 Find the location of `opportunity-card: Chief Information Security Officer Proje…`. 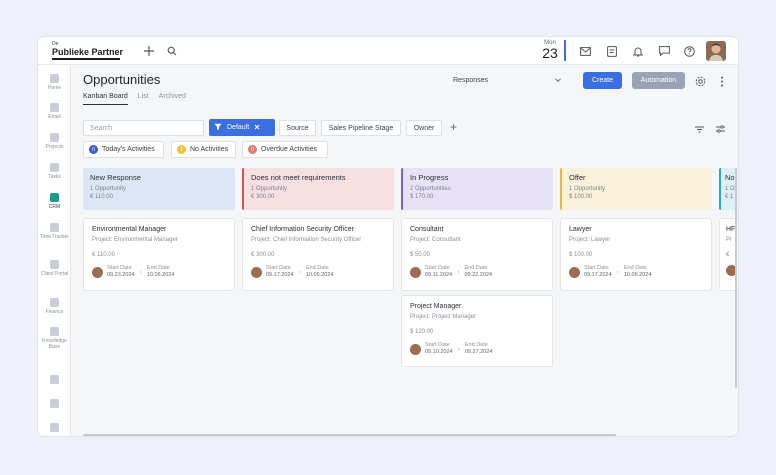

opportunity-card: Chief Information Security Officer Proje… is located at coordinates (318, 254).